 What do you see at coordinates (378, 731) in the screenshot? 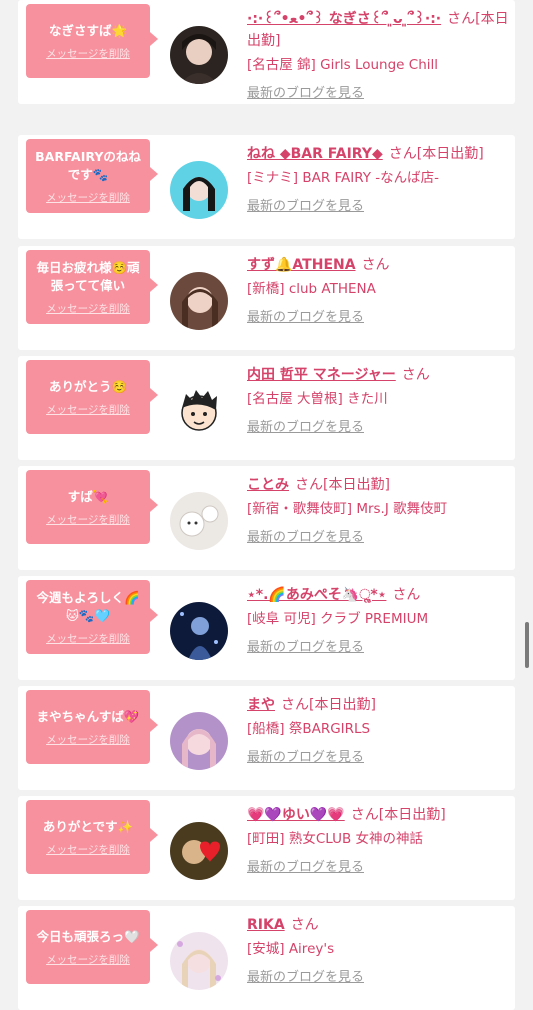
I see `cast-info: まや さん[本日出勤] [船橋] 祭BARGIRLS 最新のブログを見る` at bounding box center [378, 731].